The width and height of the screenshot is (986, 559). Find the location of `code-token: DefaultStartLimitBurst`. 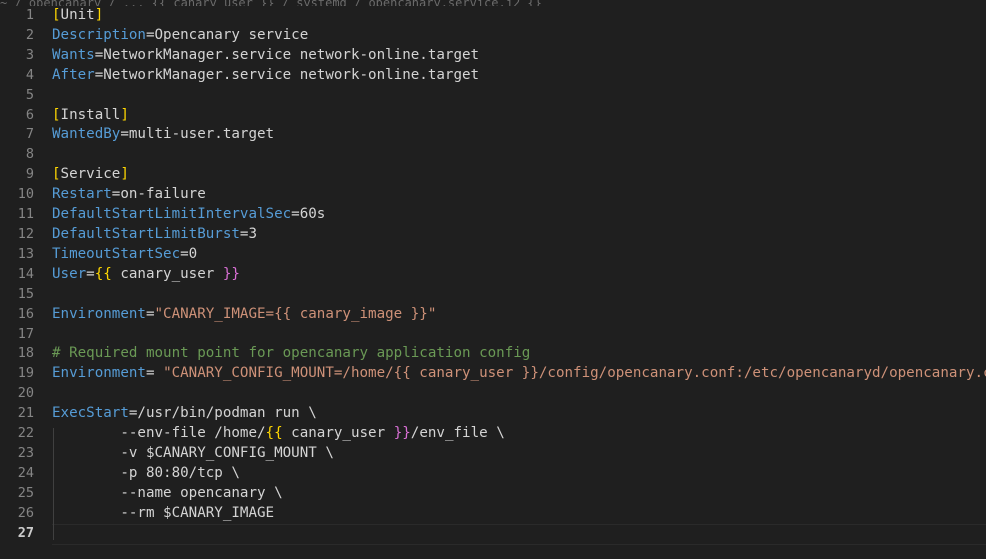

code-token: DefaultStartLimitBurst is located at coordinates (146, 234).